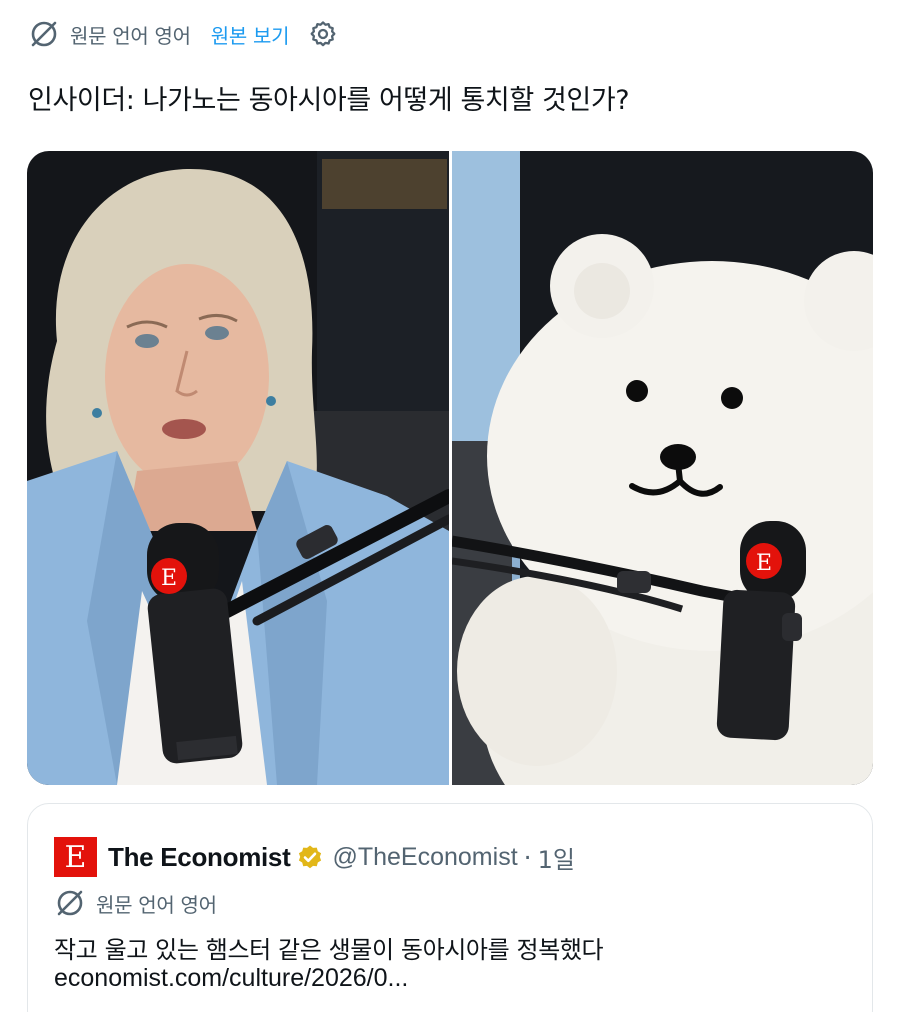 The width and height of the screenshot is (900, 1012). Describe the element at coordinates (329, 100) in the screenshot. I see `post-text: 인사이더: 나가노는 동아시아를 어떻게 통치할 것인가?` at that location.